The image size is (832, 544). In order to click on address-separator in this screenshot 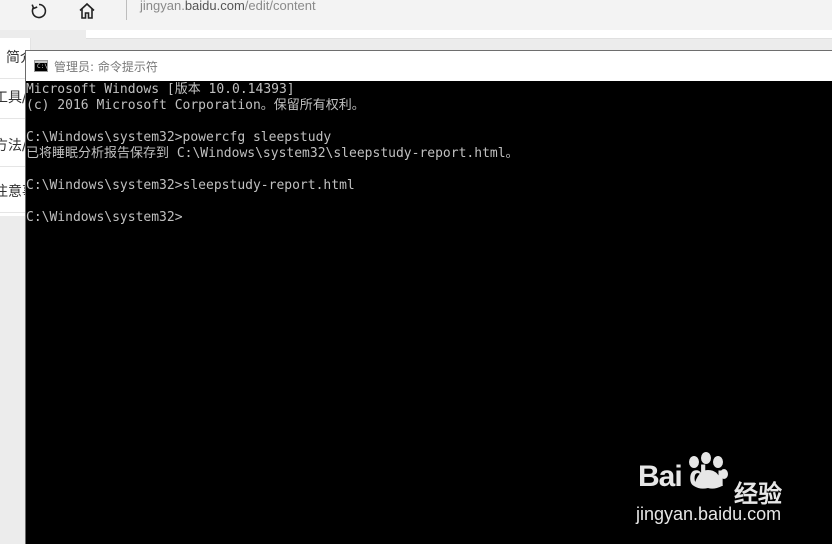, I will do `click(126, 10)`.